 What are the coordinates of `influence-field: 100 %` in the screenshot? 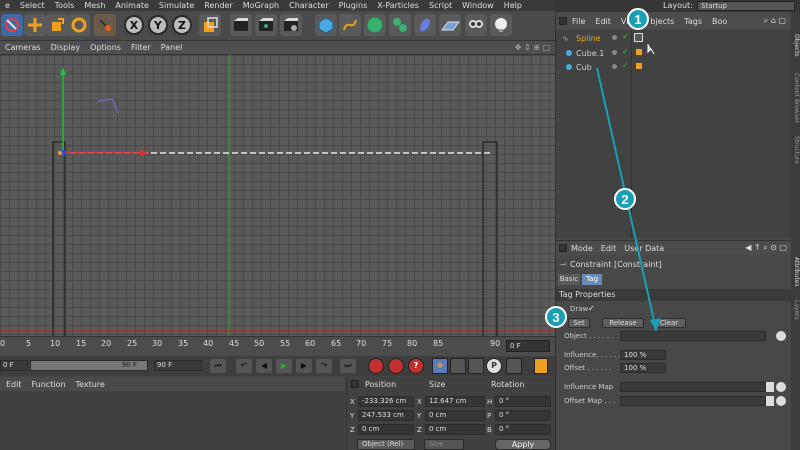 It's located at (643, 355).